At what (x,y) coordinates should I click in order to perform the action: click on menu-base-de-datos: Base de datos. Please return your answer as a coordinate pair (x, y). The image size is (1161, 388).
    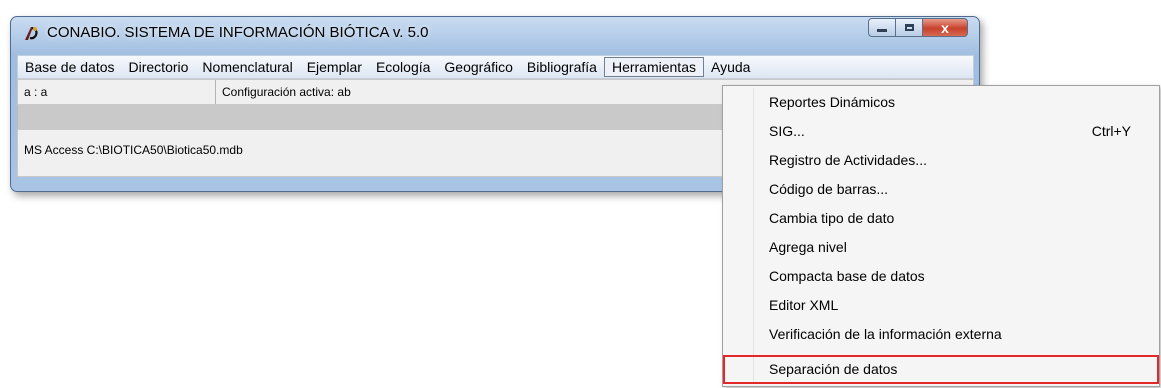
    Looking at the image, I should click on (70, 67).